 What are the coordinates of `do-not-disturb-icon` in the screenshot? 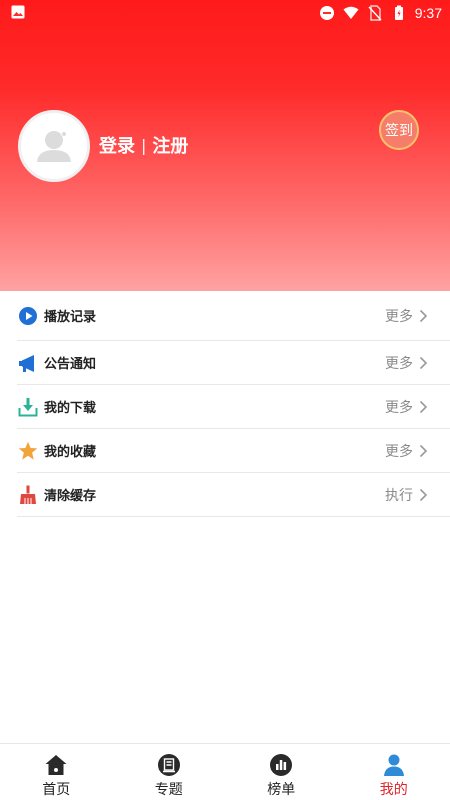 It's located at (326, 13).